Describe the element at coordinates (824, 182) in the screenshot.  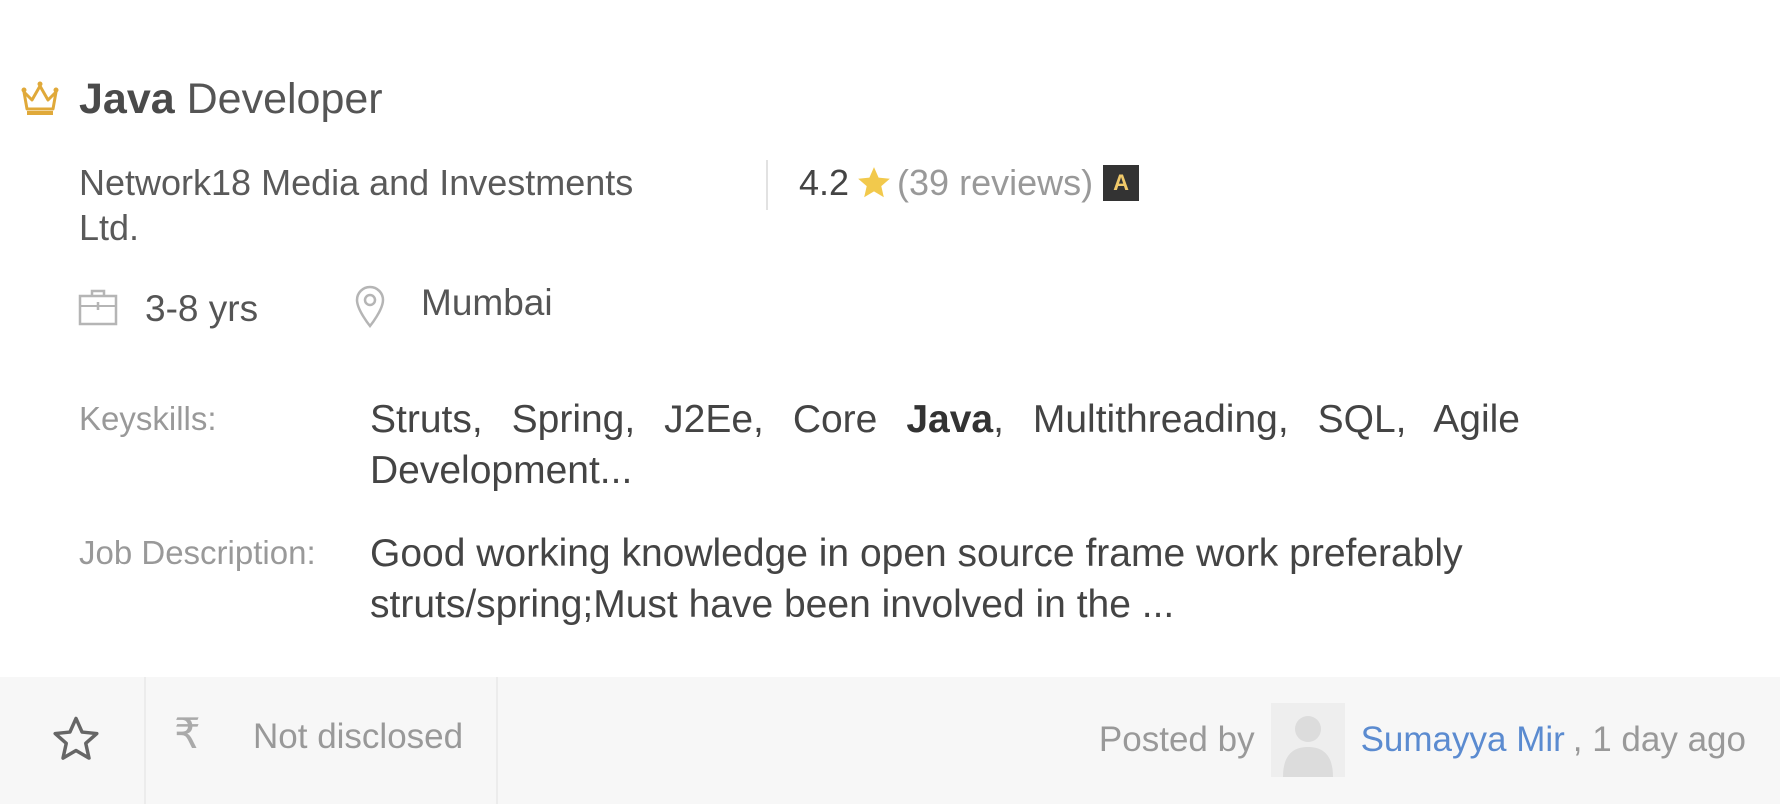
I see `rating-score: 4.2` at that location.